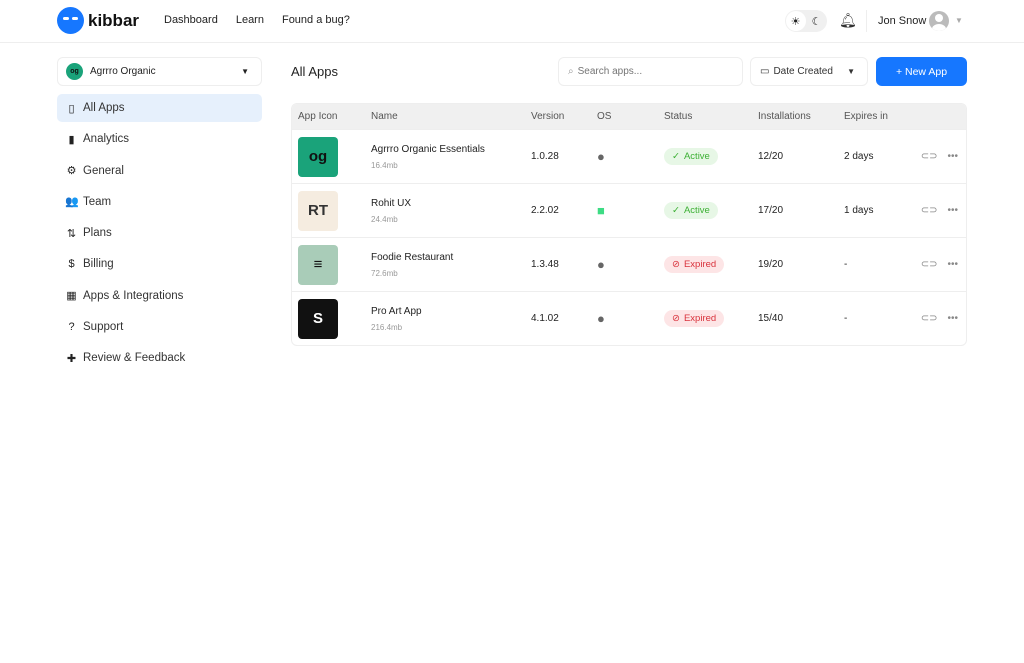 This screenshot has height=663, width=1024. I want to click on sidebar-item-apps-integrations: ▦ Apps & Integrations, so click(159, 296).